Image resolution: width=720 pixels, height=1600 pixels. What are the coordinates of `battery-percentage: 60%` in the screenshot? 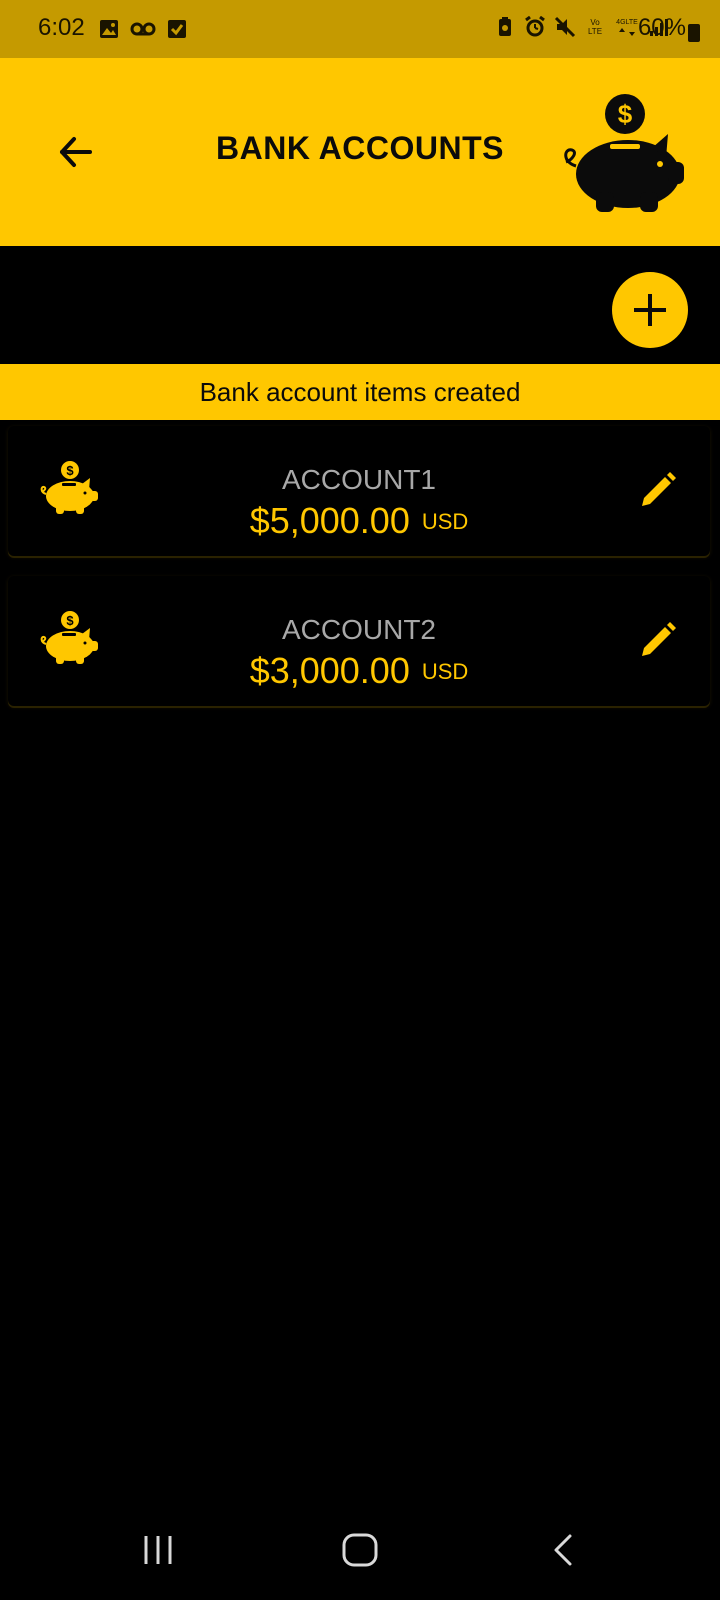 It's located at (661, 27).